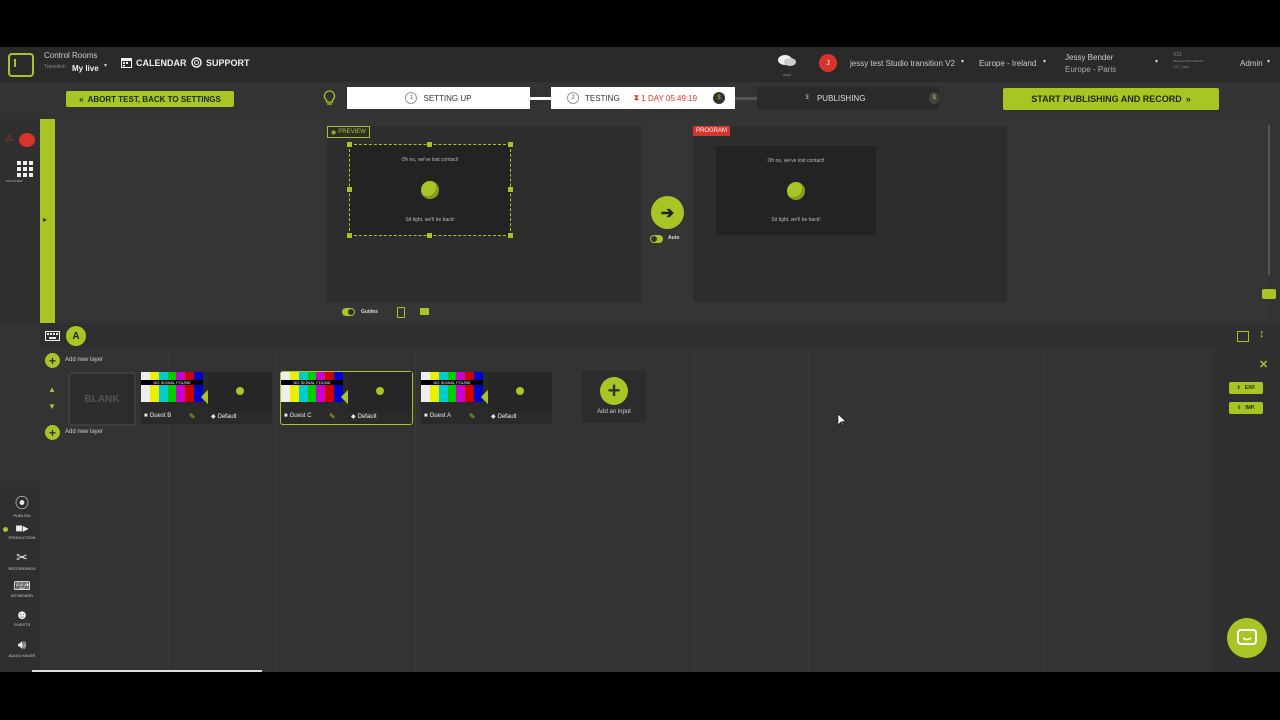  What do you see at coordinates (154, 99) in the screenshot?
I see `abort-test-label: ABORT TEST, BACK TO SETTINGS` at bounding box center [154, 99].